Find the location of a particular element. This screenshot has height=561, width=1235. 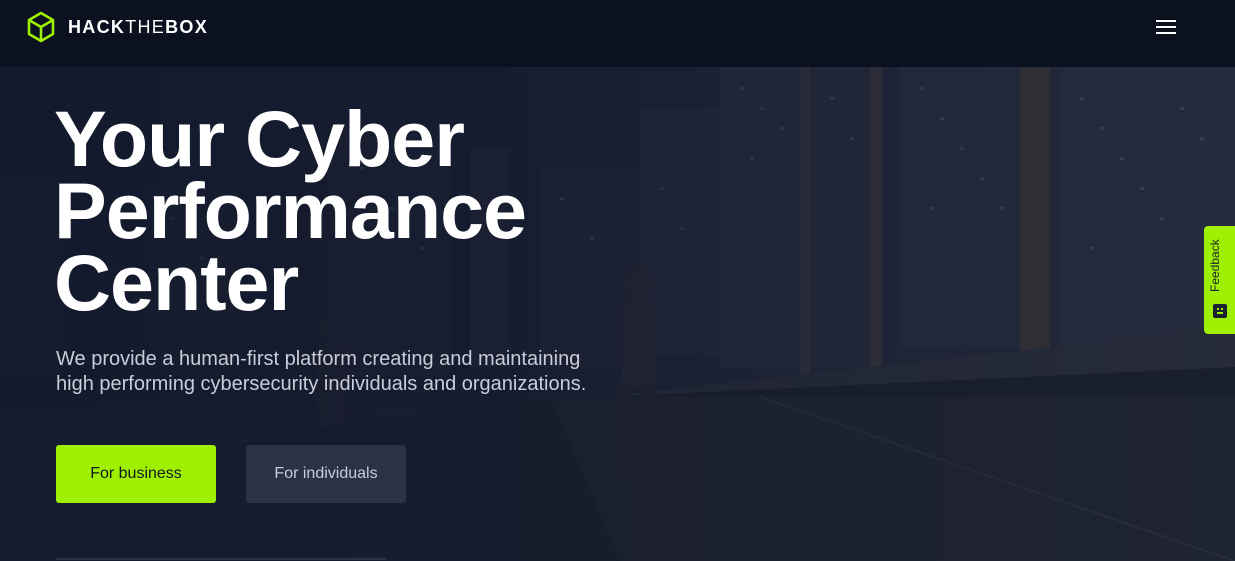

cube-icon is located at coordinates (41, 27).